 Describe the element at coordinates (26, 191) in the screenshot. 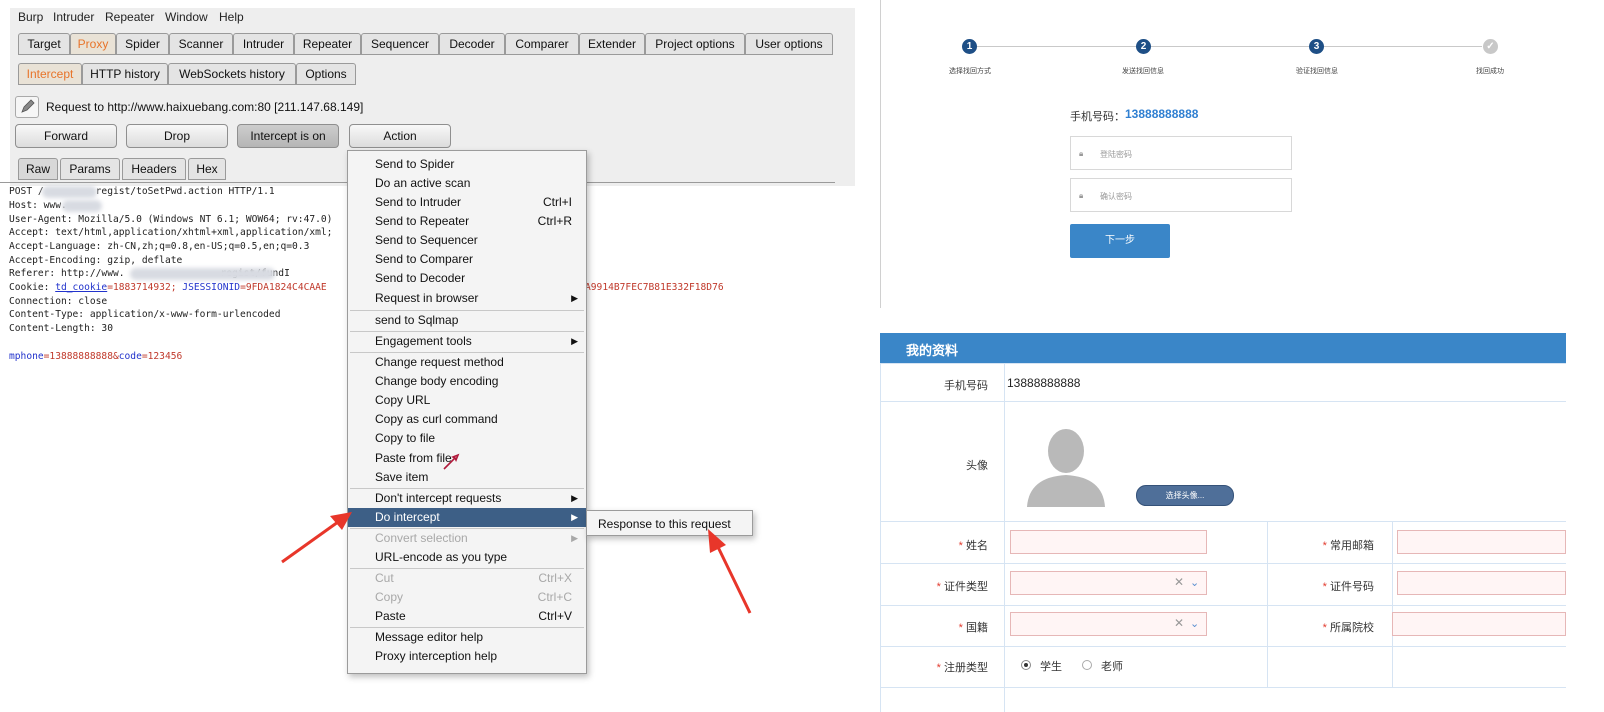

I see `req-line: POST /` at that location.